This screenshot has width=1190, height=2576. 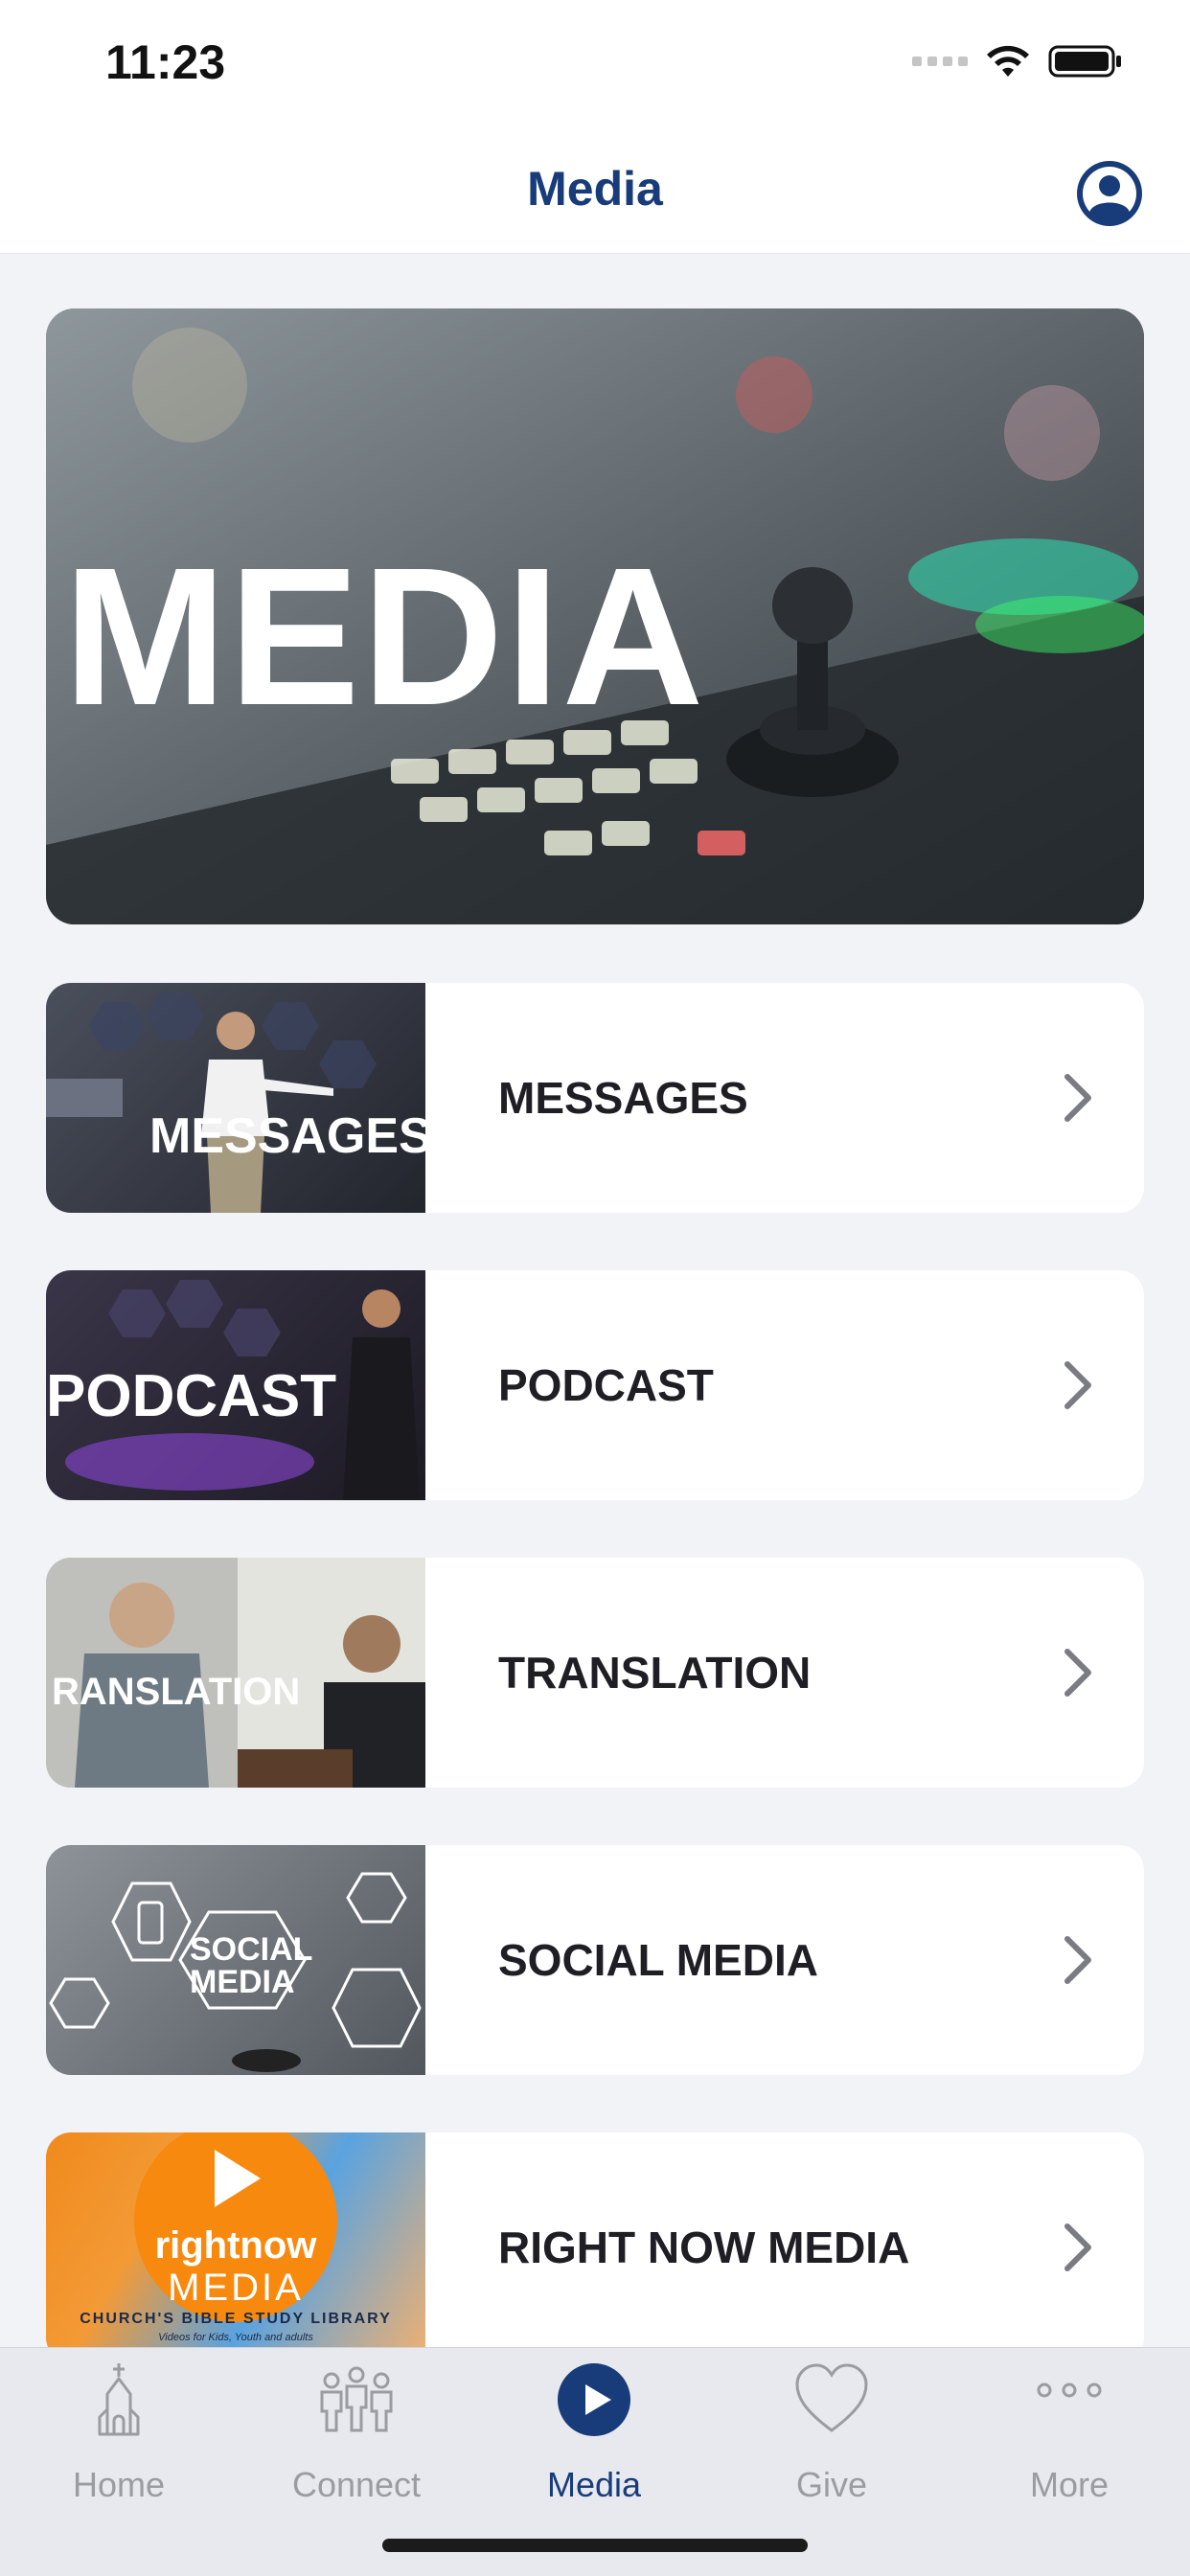 I want to click on row-label-right-now-media: RIGHT NOW MEDIA, so click(x=704, y=2247).